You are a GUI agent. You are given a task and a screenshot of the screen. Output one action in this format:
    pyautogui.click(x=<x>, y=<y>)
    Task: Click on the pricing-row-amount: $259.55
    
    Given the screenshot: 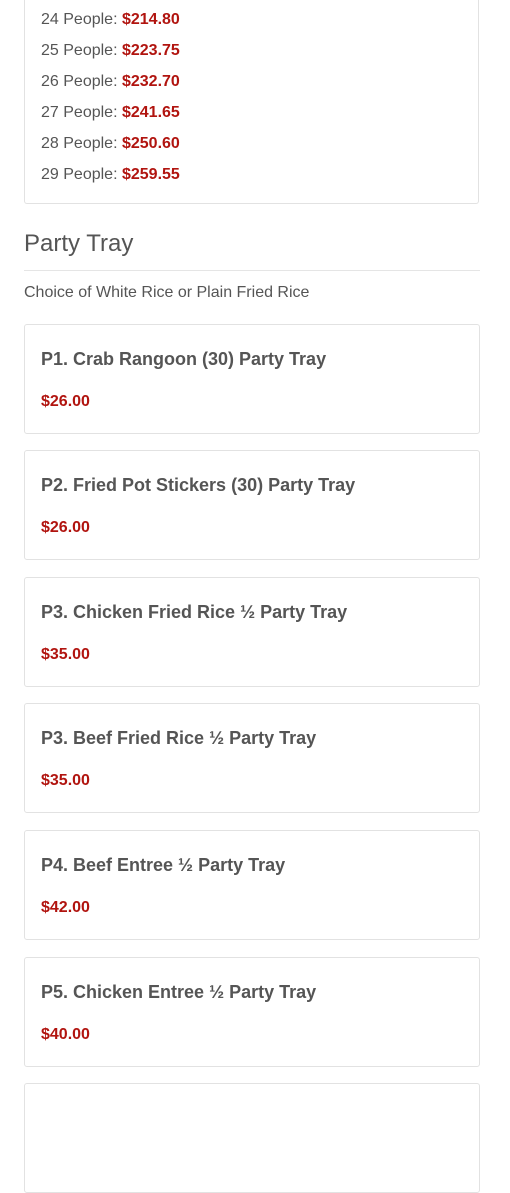 What is the action you would take?
    pyautogui.click(x=150, y=174)
    